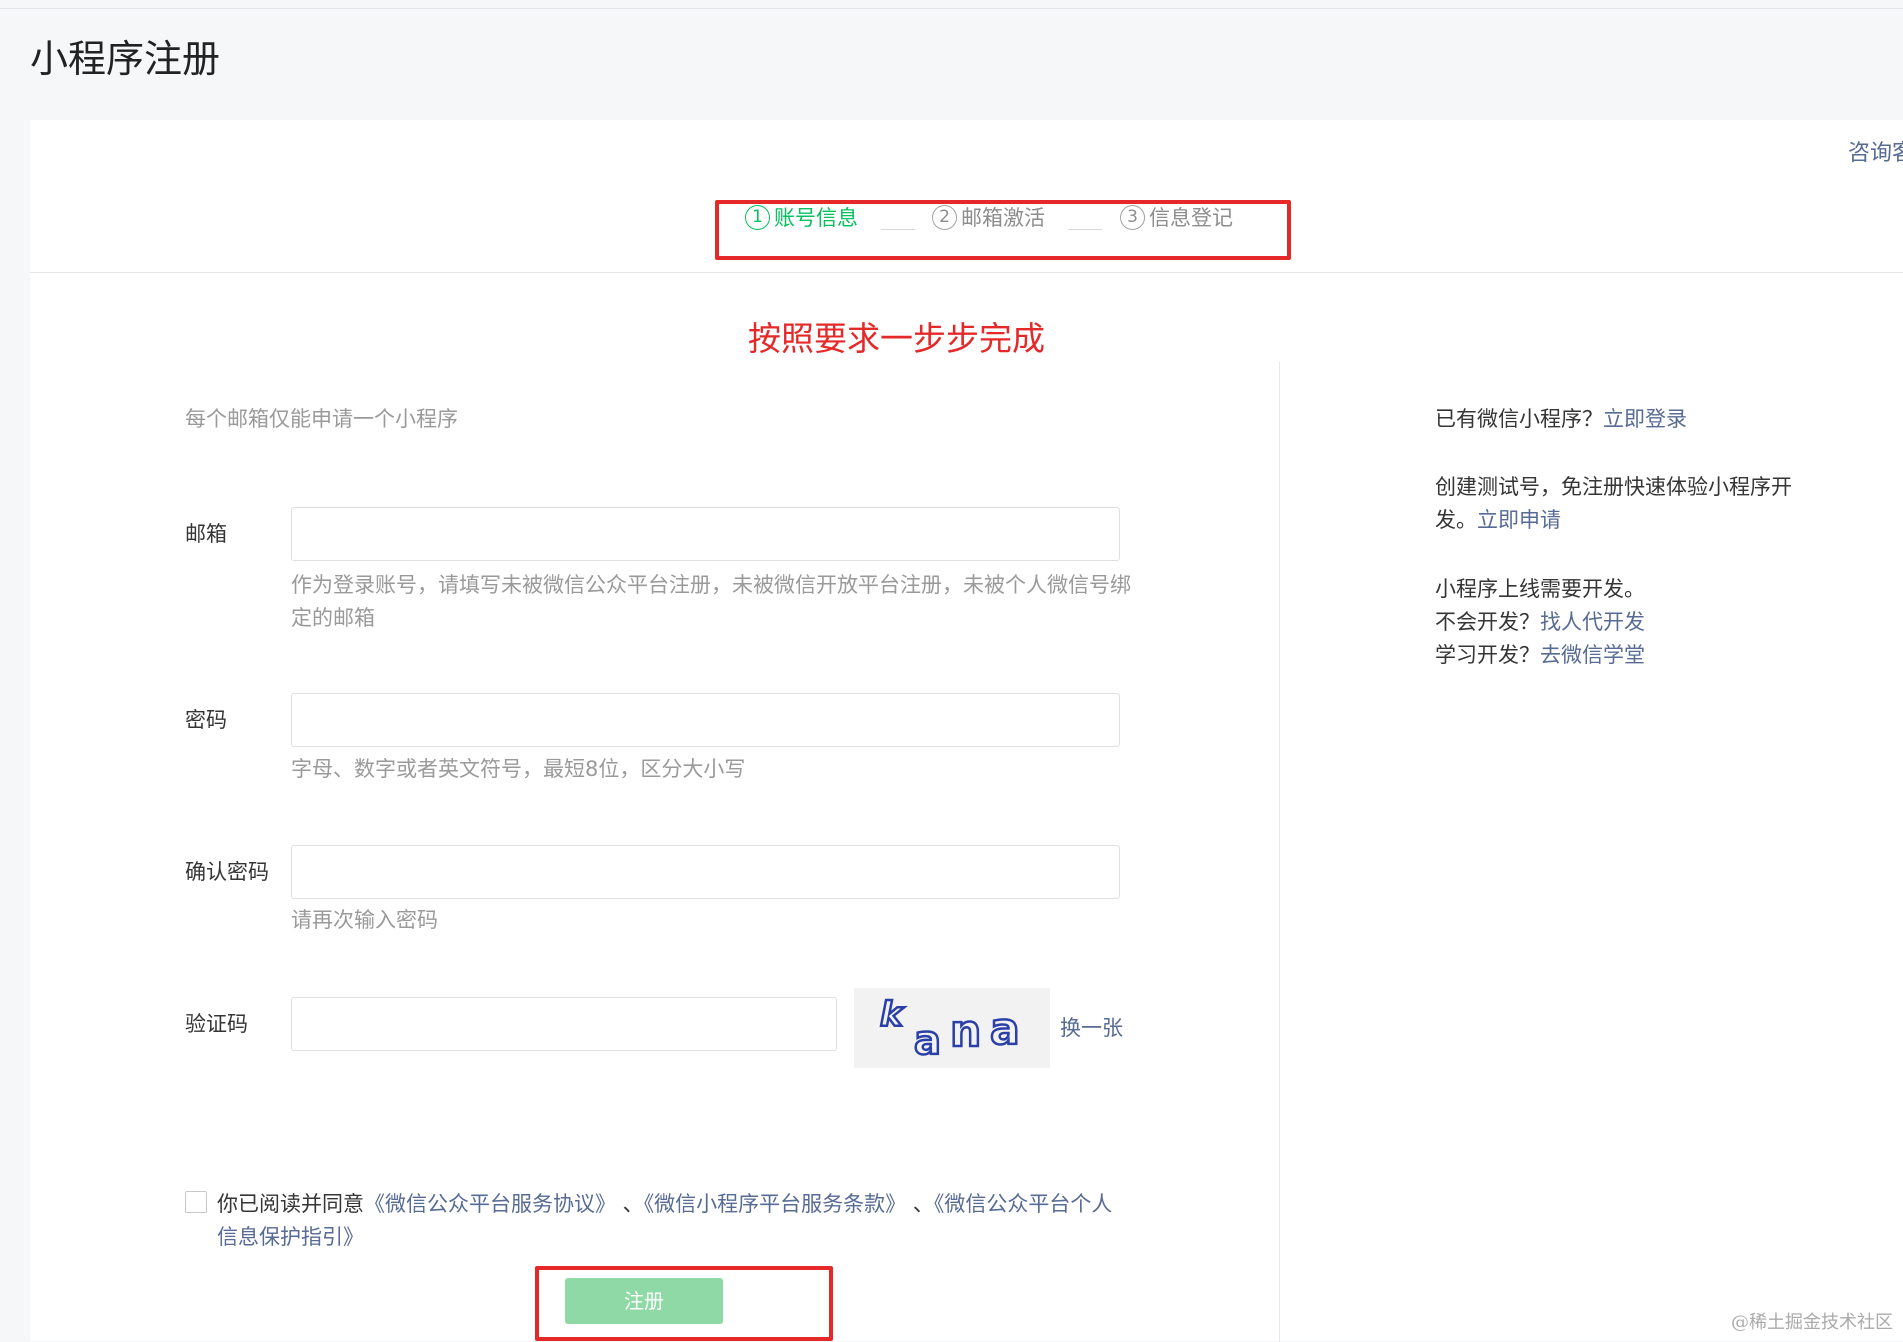 The height and width of the screenshot is (1342, 1903). Describe the element at coordinates (490, 1204) in the screenshot. I see `service-agreement-link: 《微信公众平台服务协议》` at that location.